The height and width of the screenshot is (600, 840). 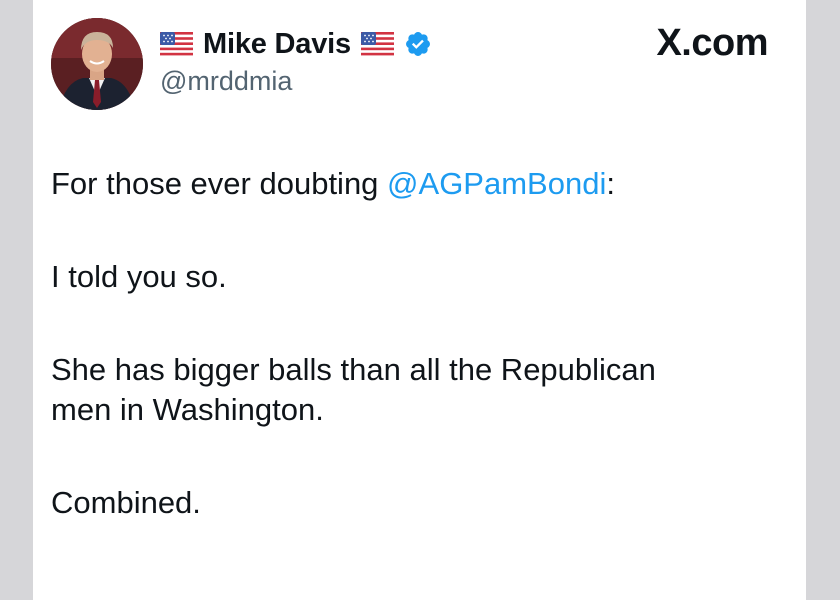 What do you see at coordinates (97, 64) in the screenshot?
I see `avatar` at bounding box center [97, 64].